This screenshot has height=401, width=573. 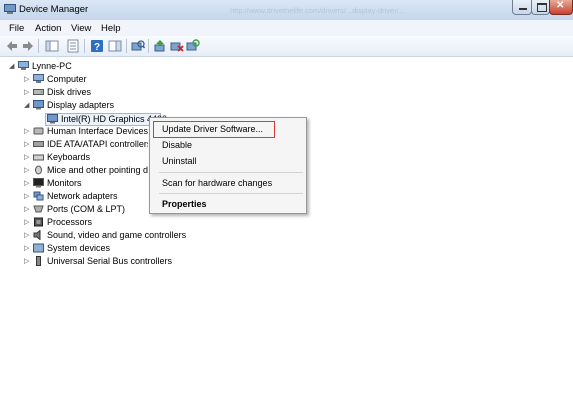 I want to click on tree-item-sound-video-game: ▷ Sound, video and game controllers, so click(x=124, y=235).